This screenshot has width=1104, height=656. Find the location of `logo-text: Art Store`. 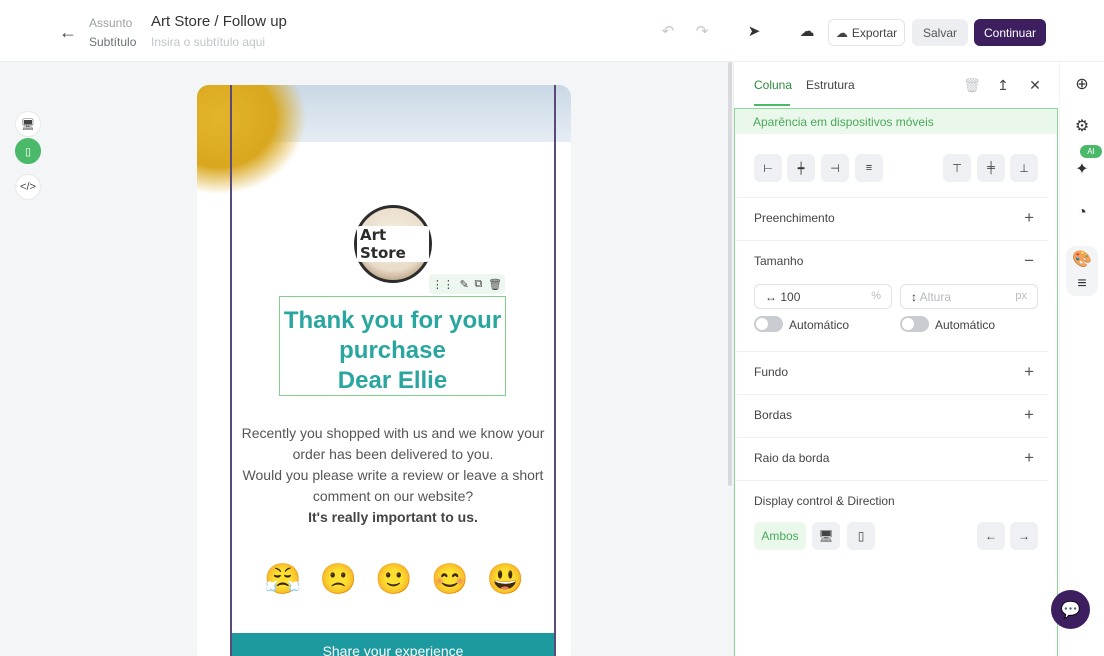

logo-text: Art Store is located at coordinates (393, 244).